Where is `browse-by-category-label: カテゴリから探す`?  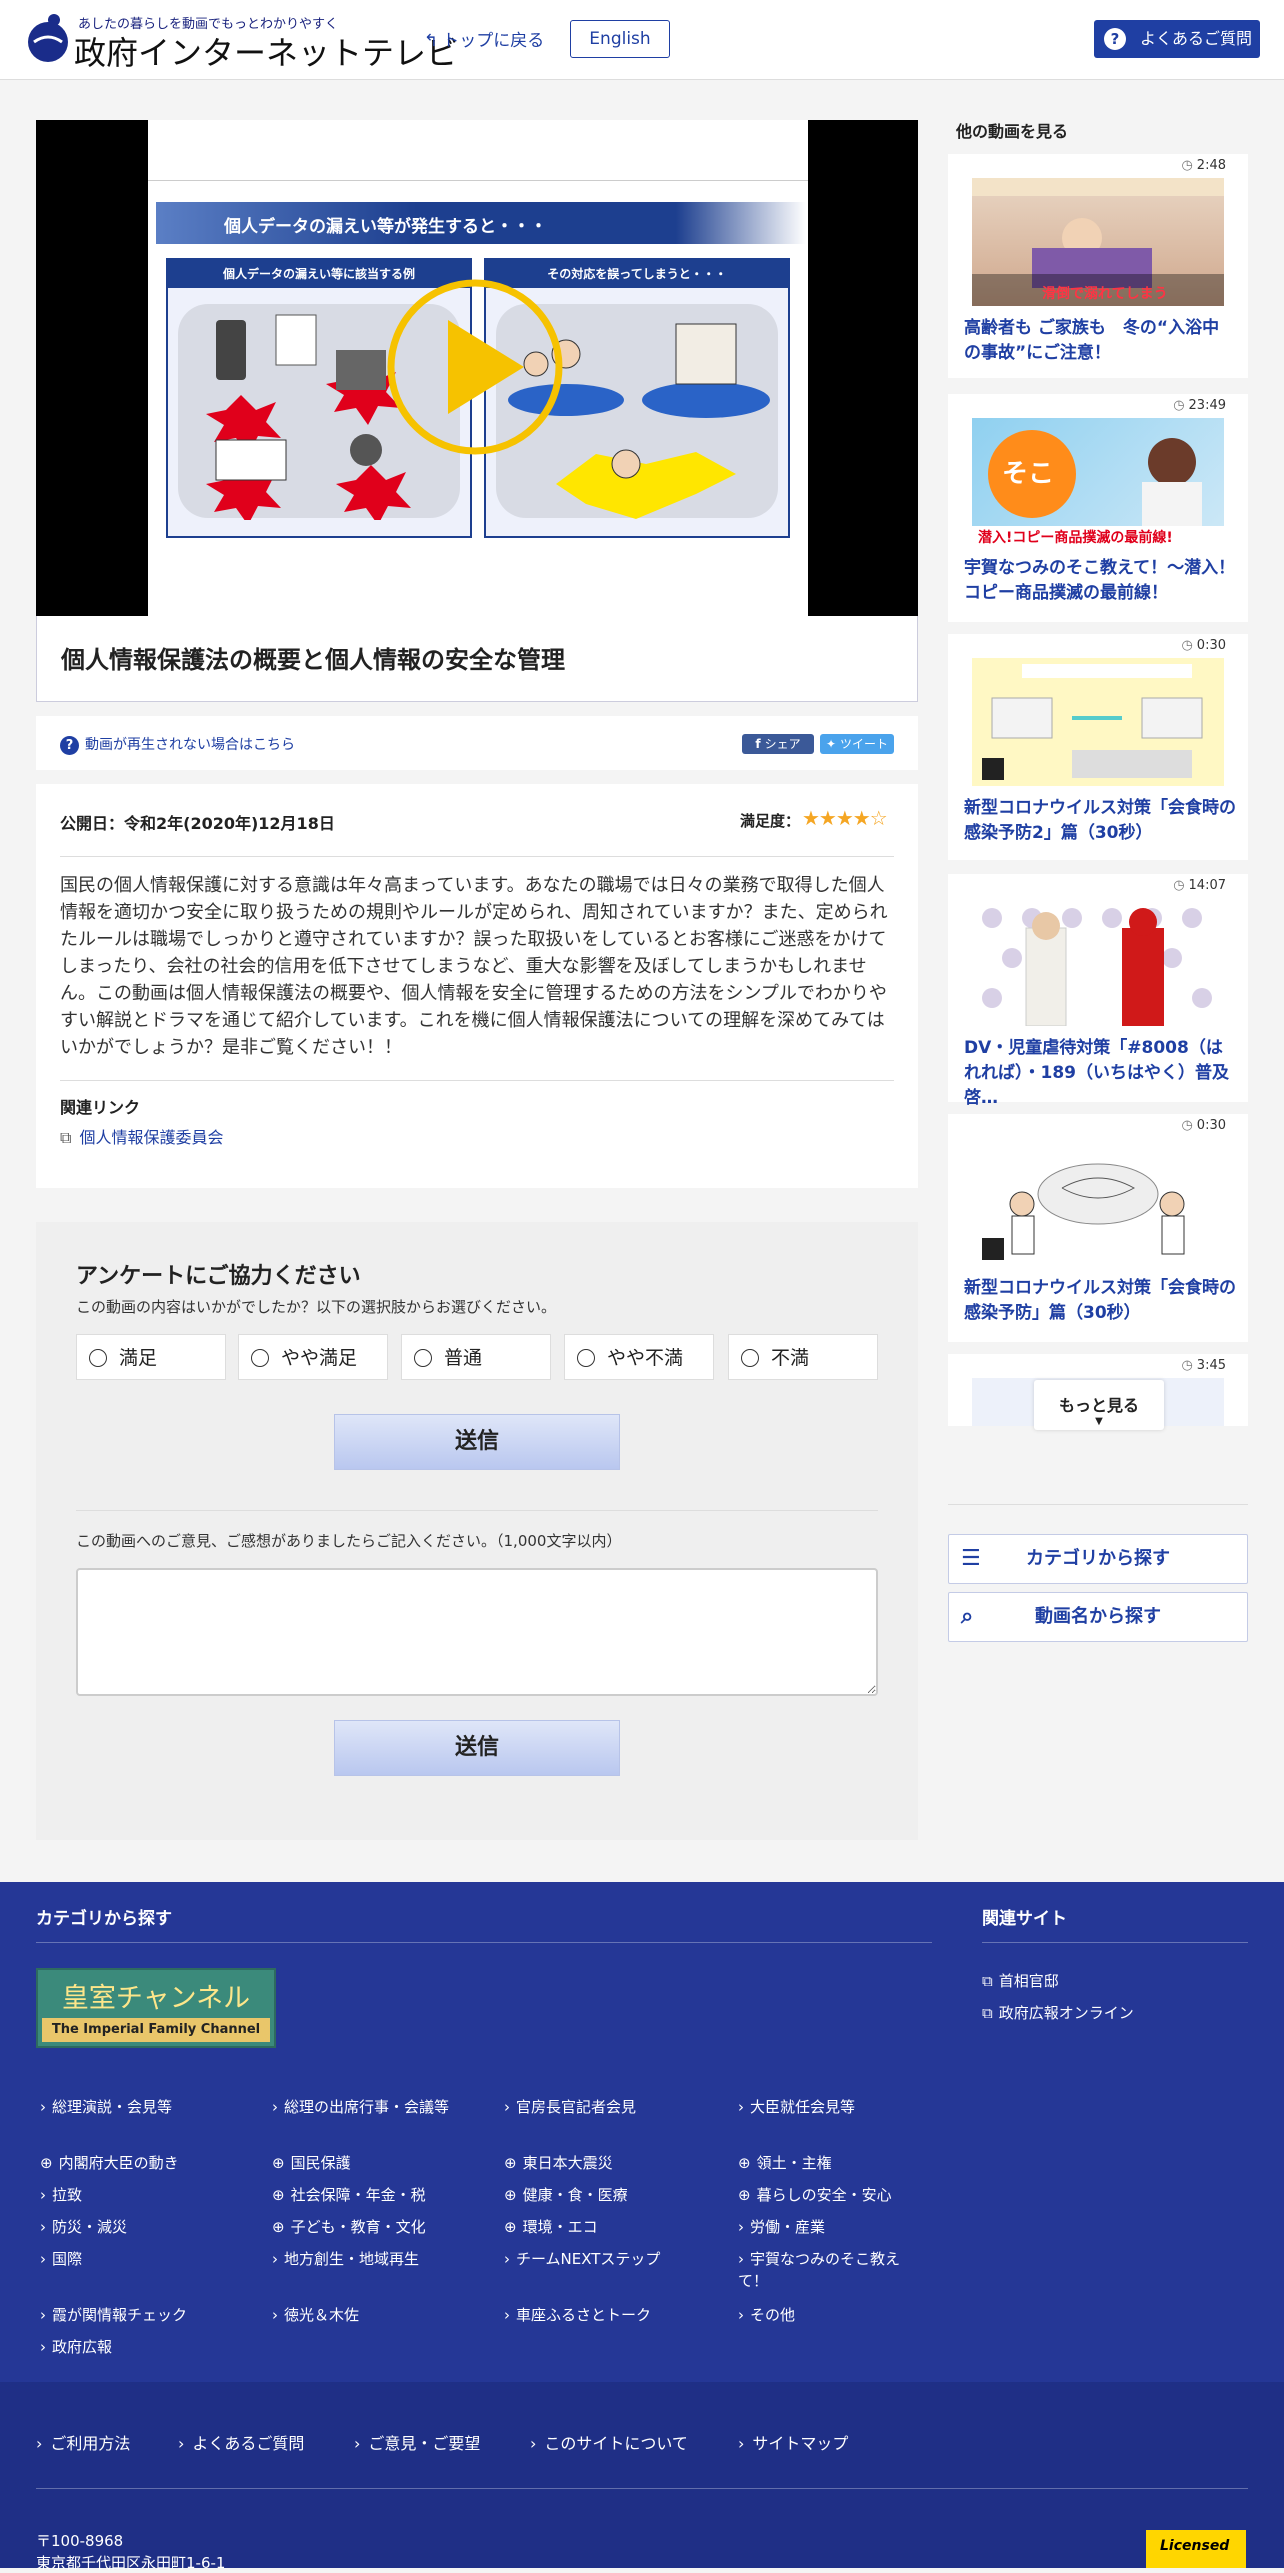 browse-by-category-label: カテゴリから探す is located at coordinates (1098, 1558).